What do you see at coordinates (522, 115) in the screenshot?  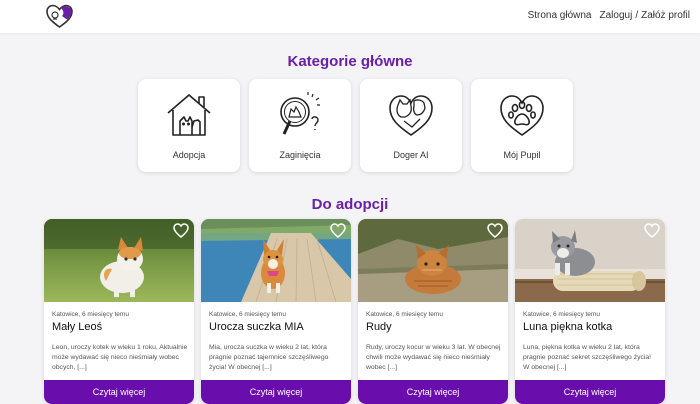 I see `paw-heart-icon` at bounding box center [522, 115].